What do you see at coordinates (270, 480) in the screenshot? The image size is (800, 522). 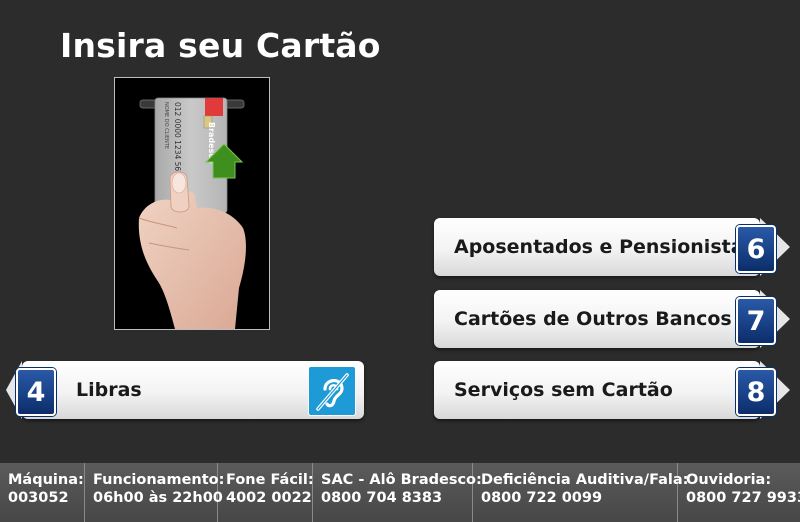 I see `footer-label: Fone Fácil:` at bounding box center [270, 480].